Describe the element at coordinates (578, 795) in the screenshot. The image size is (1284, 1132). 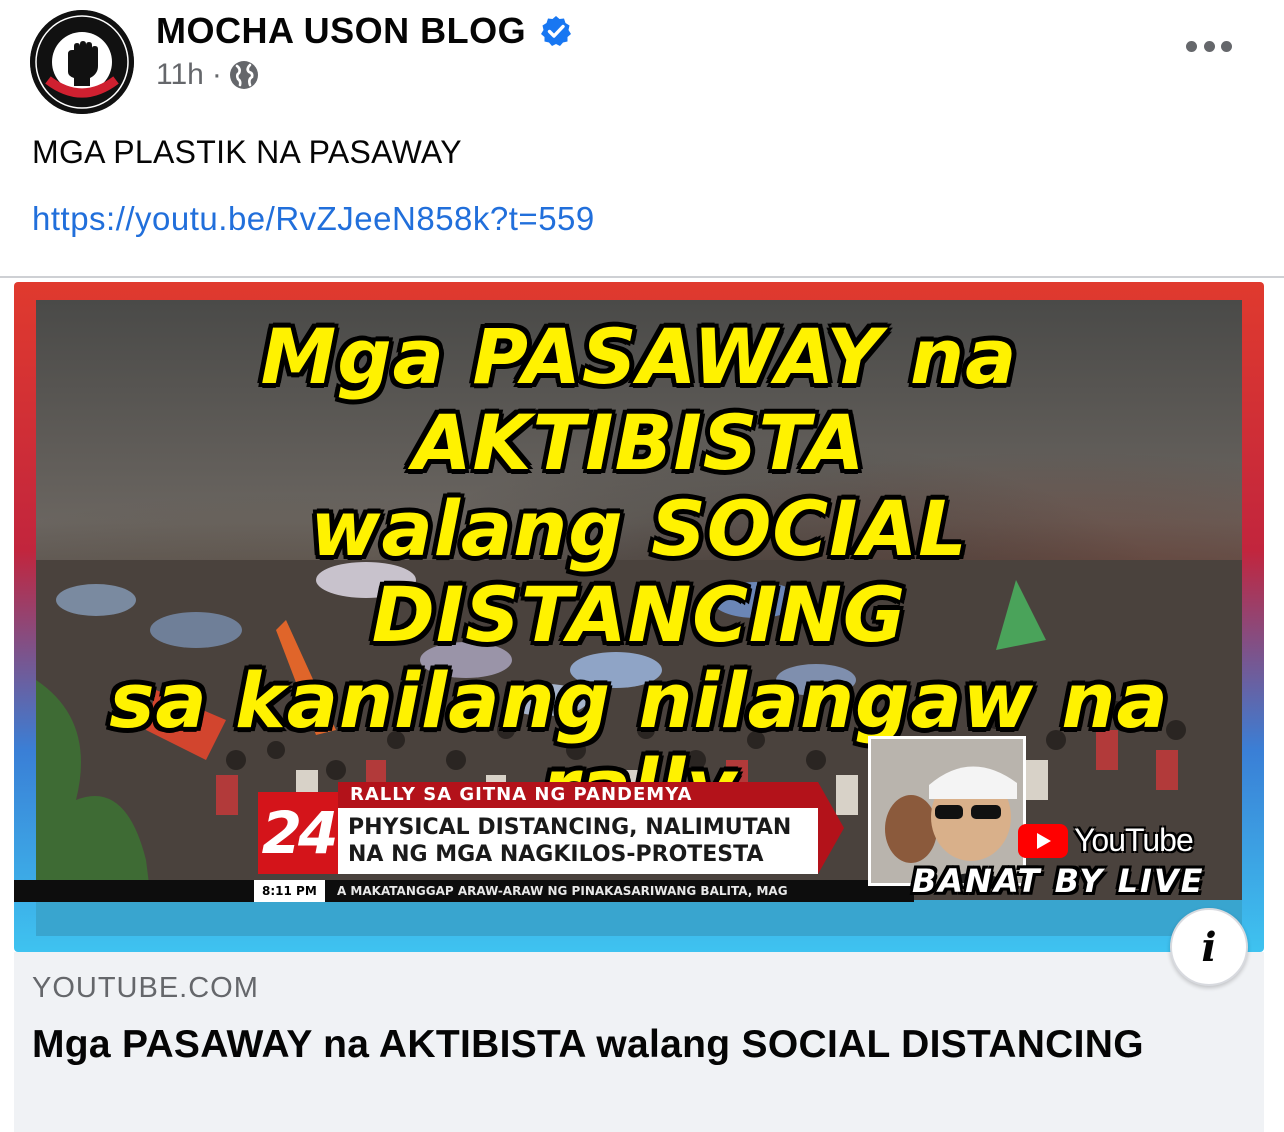
I see `news-lower-third-top: RALLY SA GITNA NG PANDEMYA` at that location.